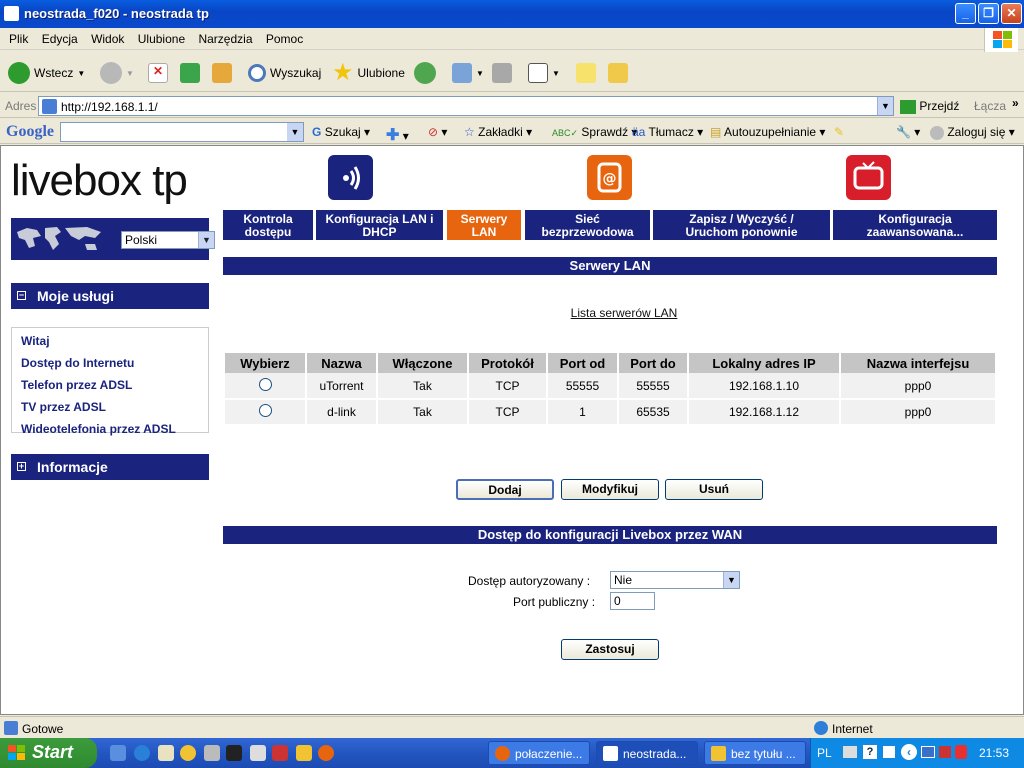  What do you see at coordinates (110, 407) in the screenshot?
I see `service-link-tv: TV przez ADSL` at bounding box center [110, 407].